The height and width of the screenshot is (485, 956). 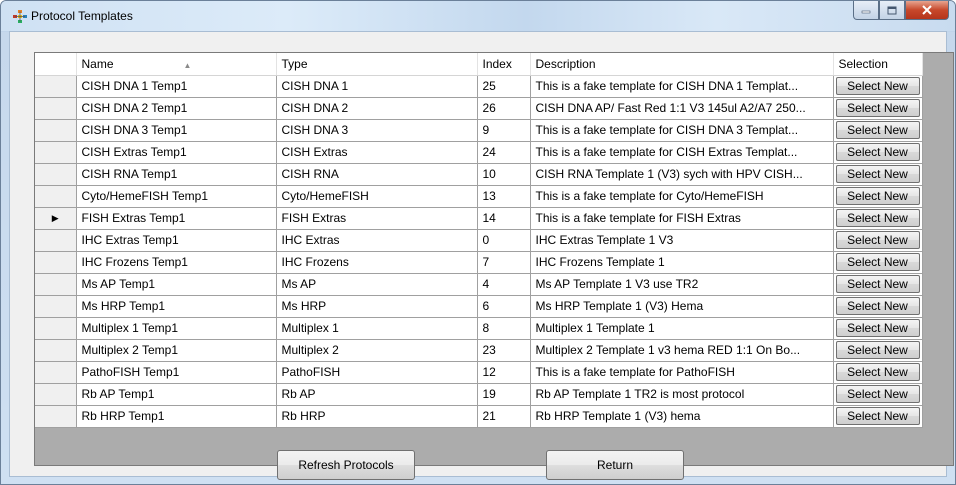 I want to click on cell-index: 9, so click(x=504, y=130).